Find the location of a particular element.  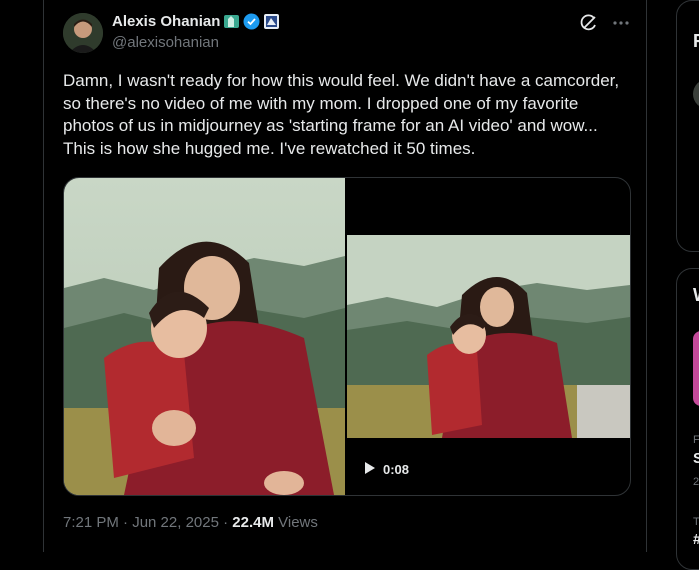

card2-thumbnail is located at coordinates (696, 368).